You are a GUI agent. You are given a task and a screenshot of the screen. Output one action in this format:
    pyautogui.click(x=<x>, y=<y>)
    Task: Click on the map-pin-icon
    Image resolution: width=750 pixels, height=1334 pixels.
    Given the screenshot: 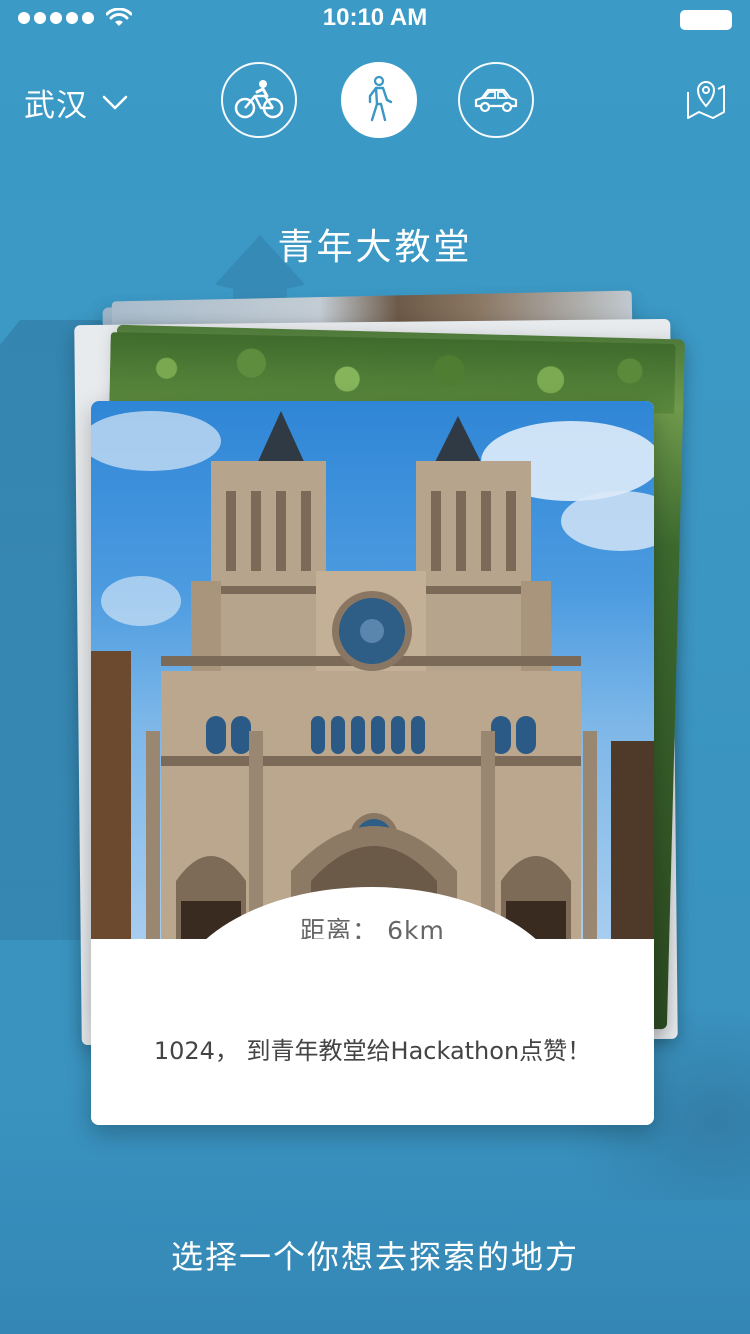 What is the action you would take?
    pyautogui.click(x=706, y=98)
    